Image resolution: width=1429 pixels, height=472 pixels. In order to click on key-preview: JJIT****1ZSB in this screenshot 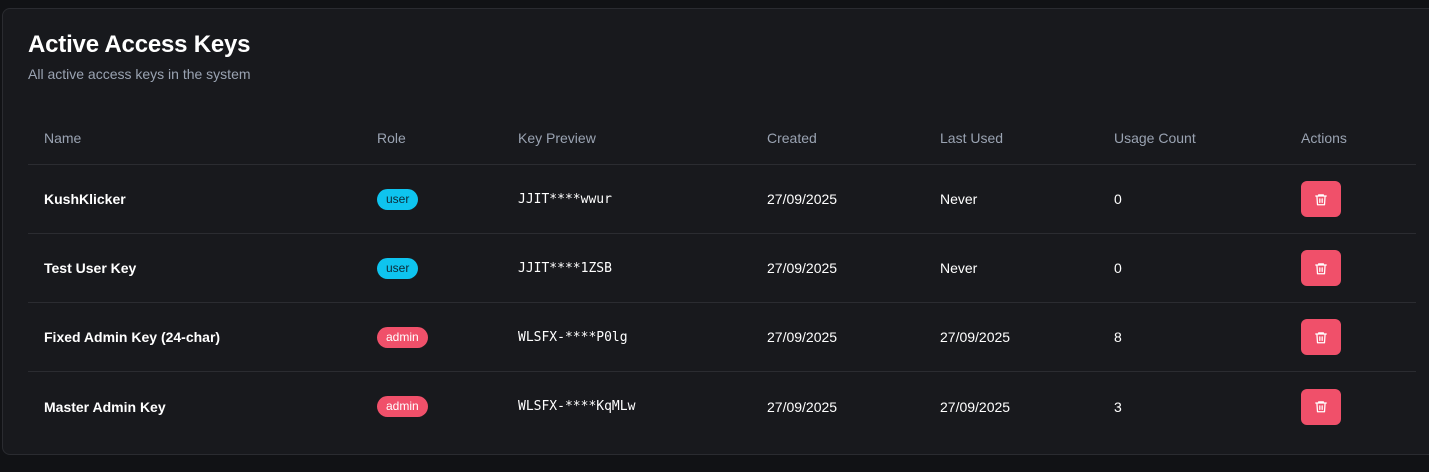, I will do `click(565, 268)`.